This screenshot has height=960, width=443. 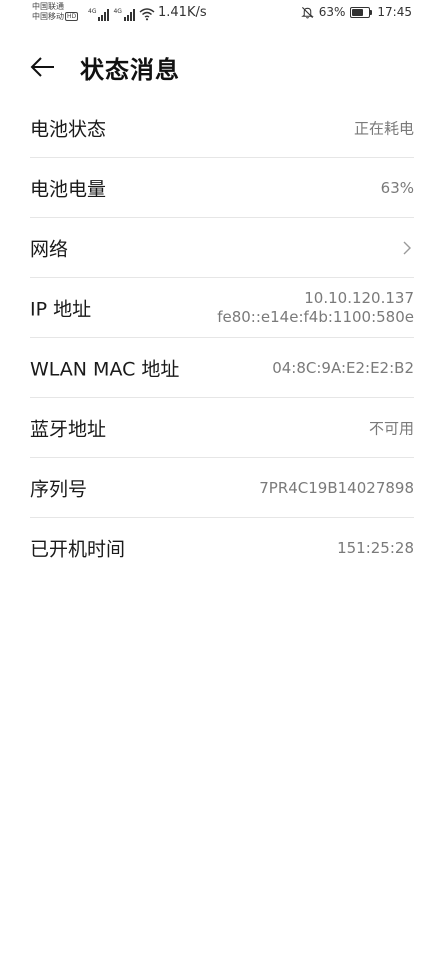 What do you see at coordinates (222, 547) in the screenshot?
I see `uptime-row: 已开机时间 151:25:28` at bounding box center [222, 547].